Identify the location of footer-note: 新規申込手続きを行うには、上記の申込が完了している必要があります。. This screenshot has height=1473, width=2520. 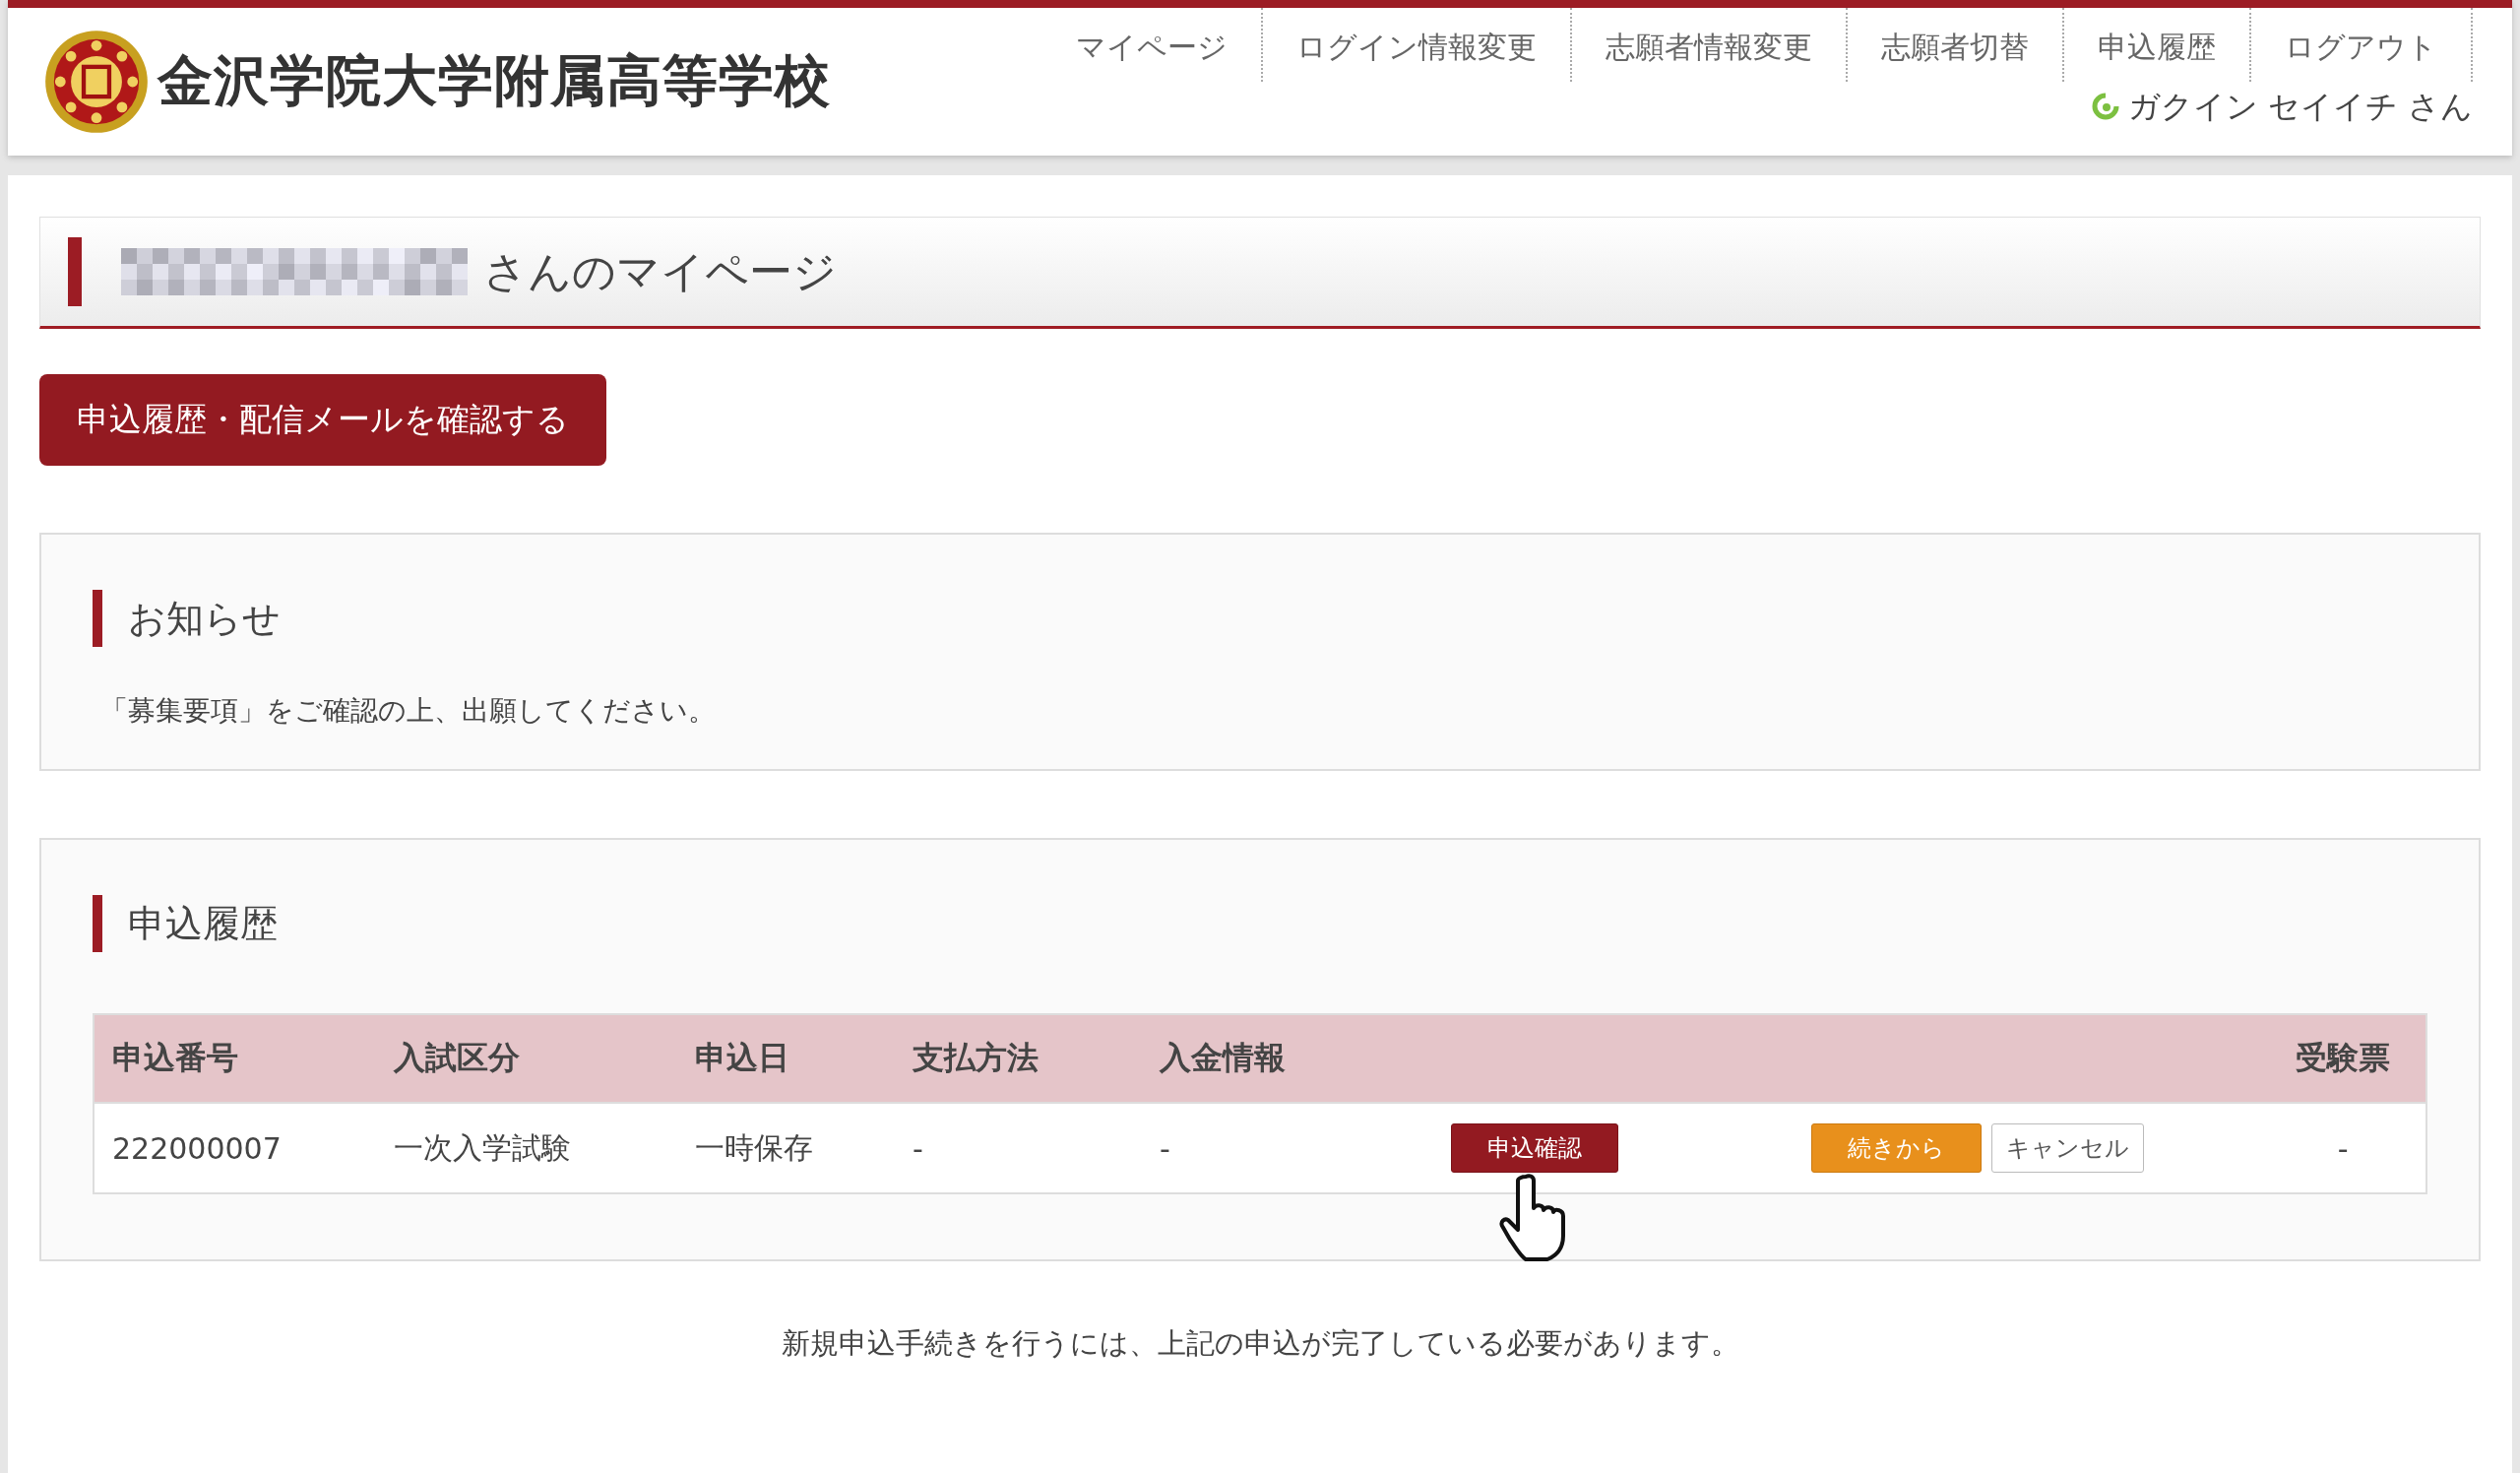
(1260, 1343).